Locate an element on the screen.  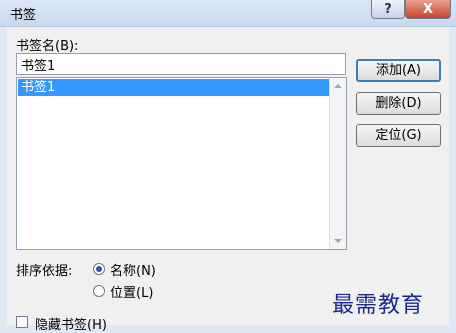
hidden-bookmarks-checkbox is located at coordinates (22, 322).